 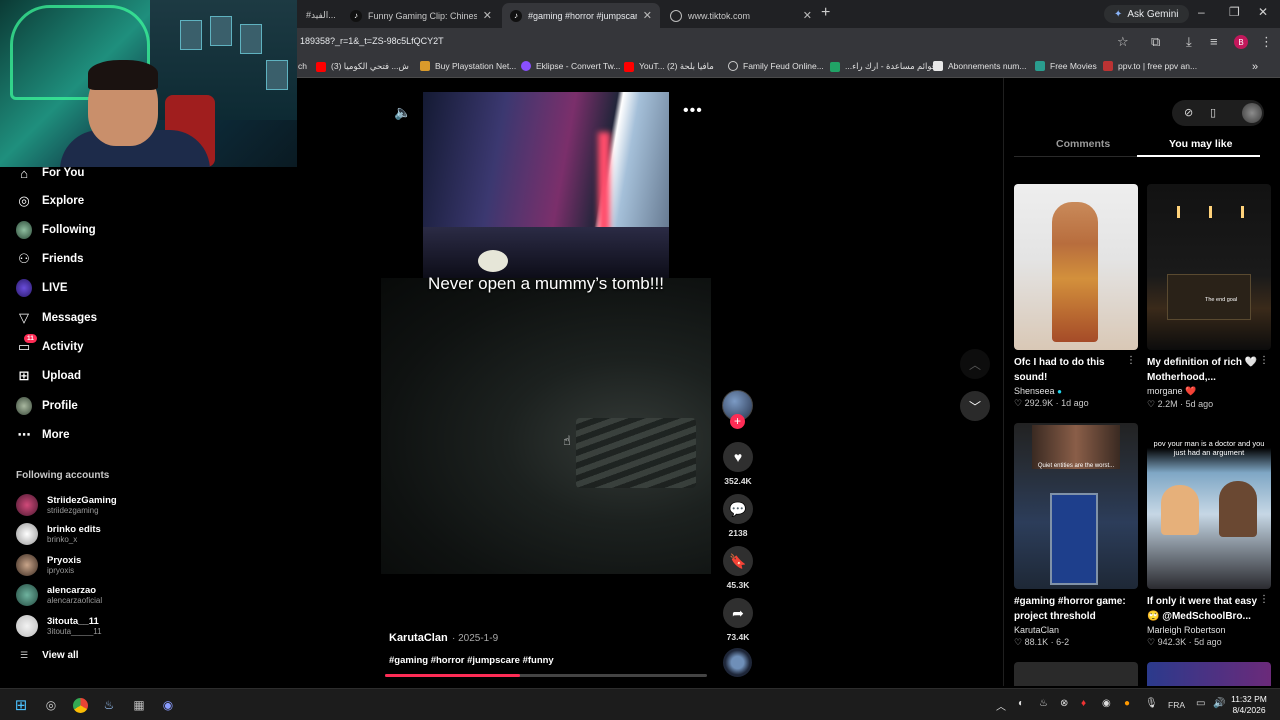 I want to click on bookmark-label: ش... فتحي الكوميا (3), so click(x=370, y=66).